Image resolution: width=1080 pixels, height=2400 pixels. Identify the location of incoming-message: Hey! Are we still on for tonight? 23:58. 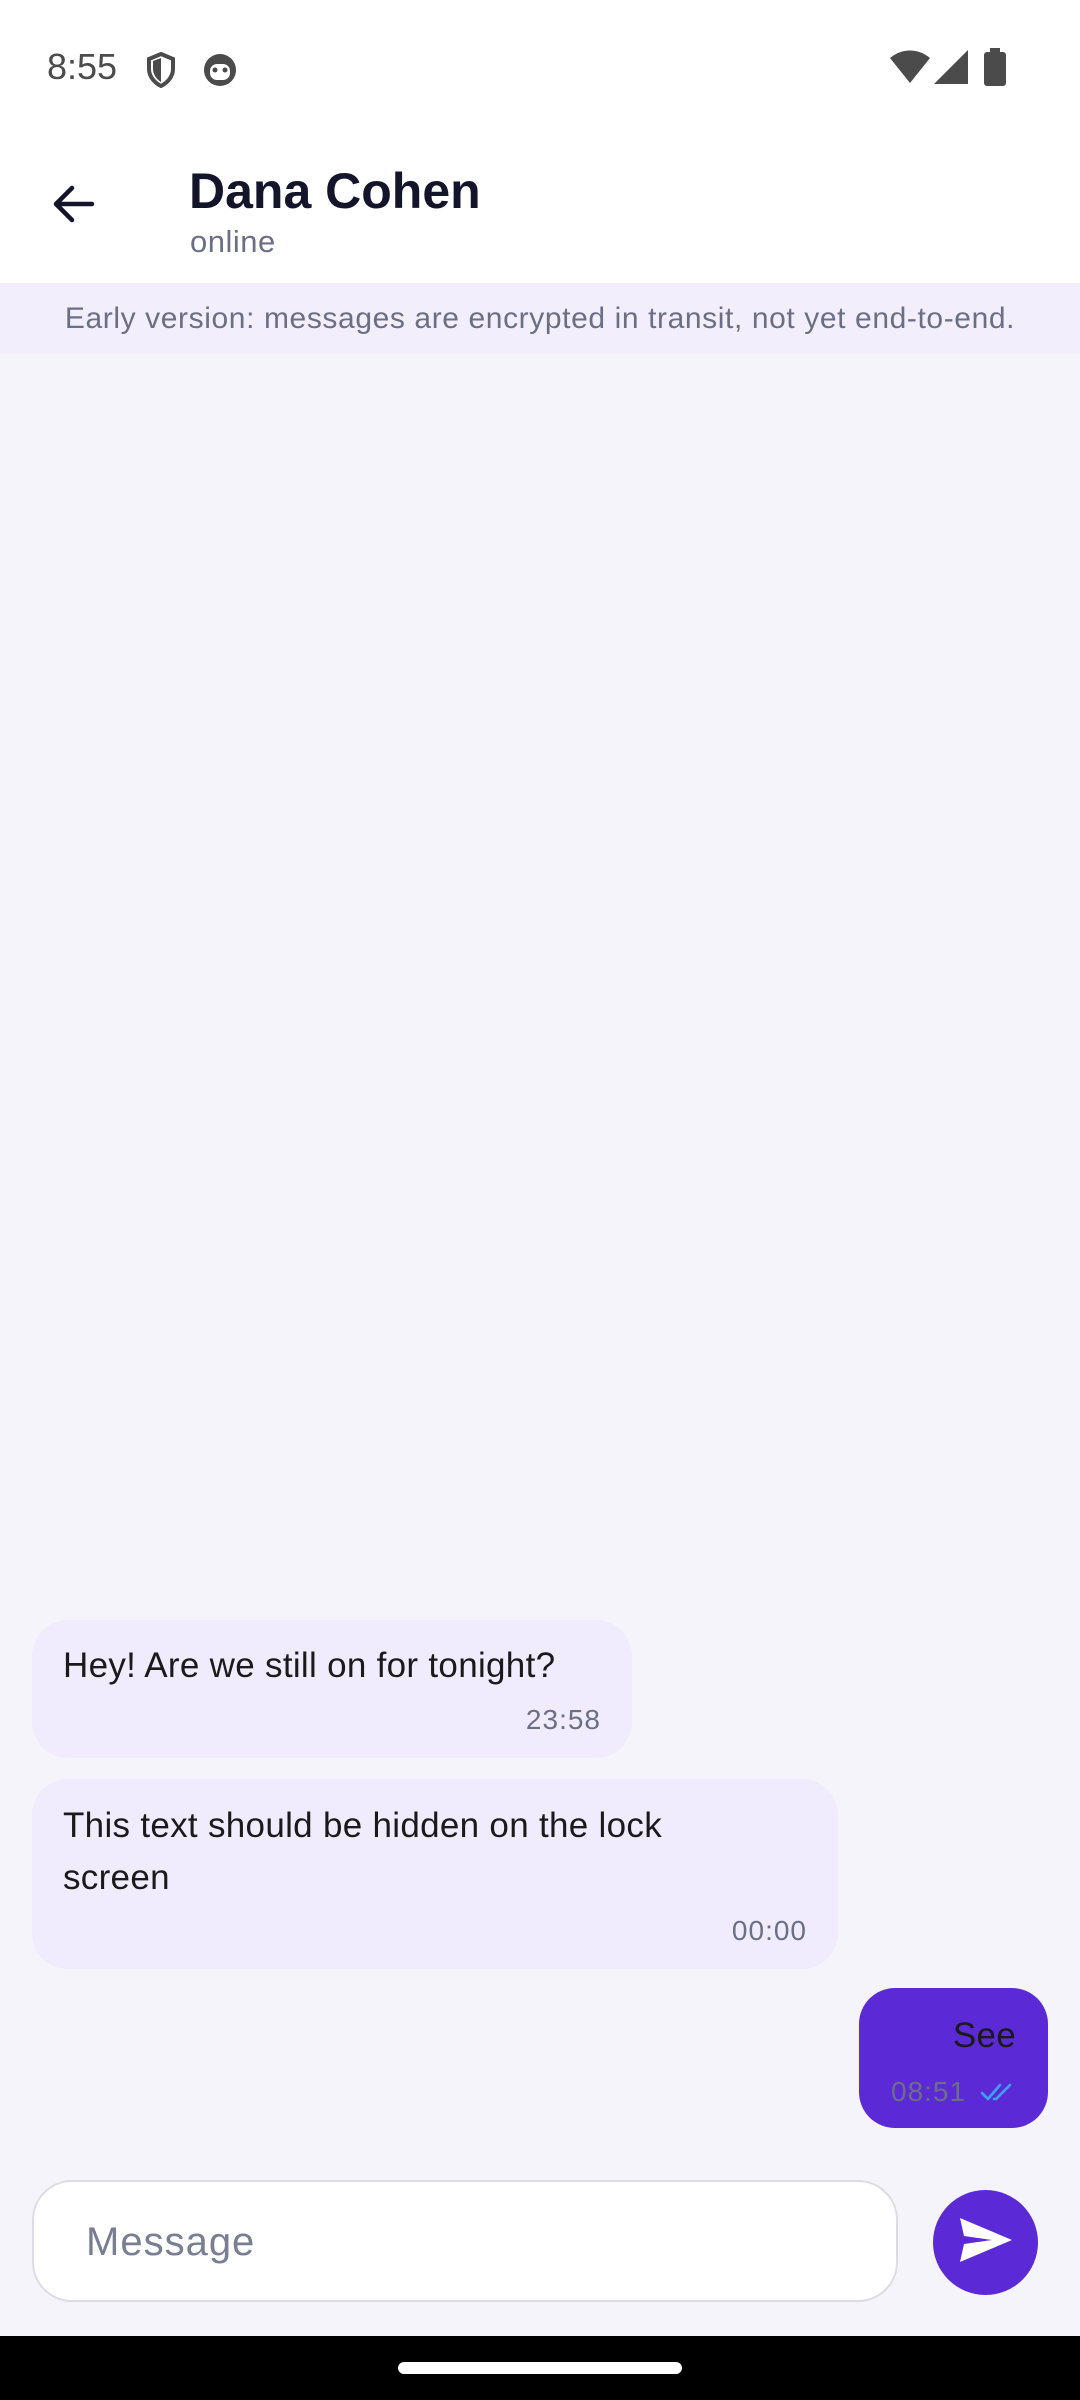
(332, 1689).